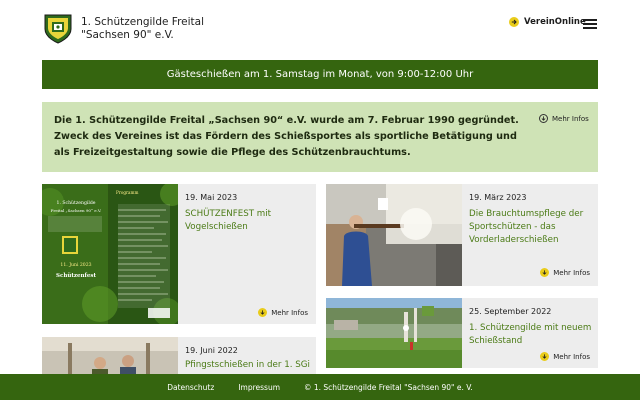 This screenshot has height=400, width=640. What do you see at coordinates (510, 311) in the screenshot?
I see `news-date: 25. September 2022` at bounding box center [510, 311].